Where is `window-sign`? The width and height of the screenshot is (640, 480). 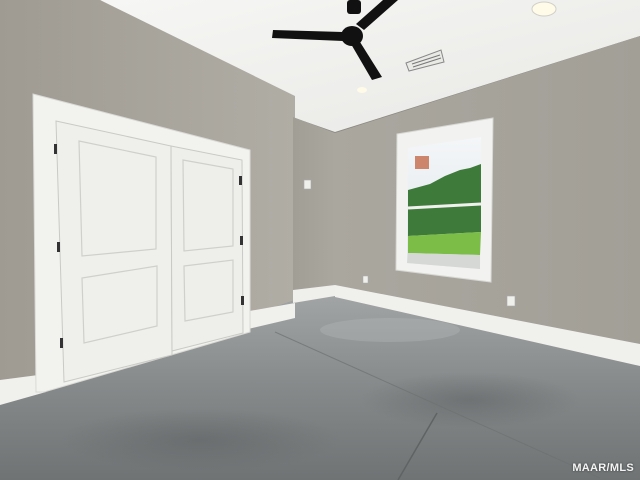
window-sign is located at coordinates (422, 162).